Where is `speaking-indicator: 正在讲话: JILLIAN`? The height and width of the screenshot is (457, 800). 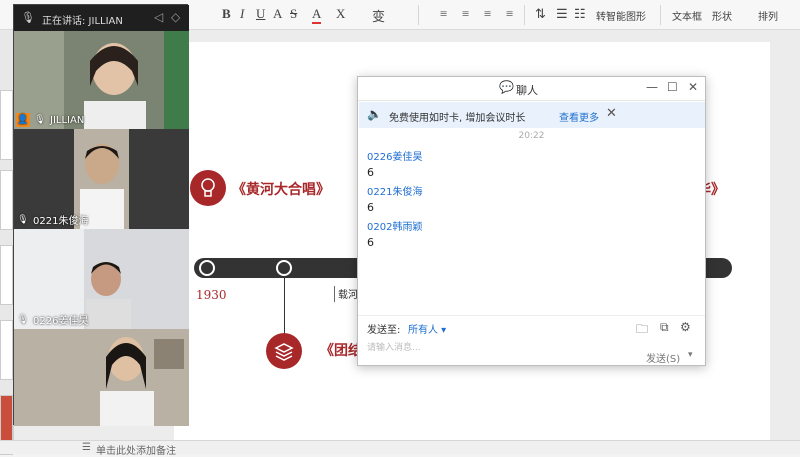 speaking-indicator: 正在讲话: JILLIAN is located at coordinates (82, 21).